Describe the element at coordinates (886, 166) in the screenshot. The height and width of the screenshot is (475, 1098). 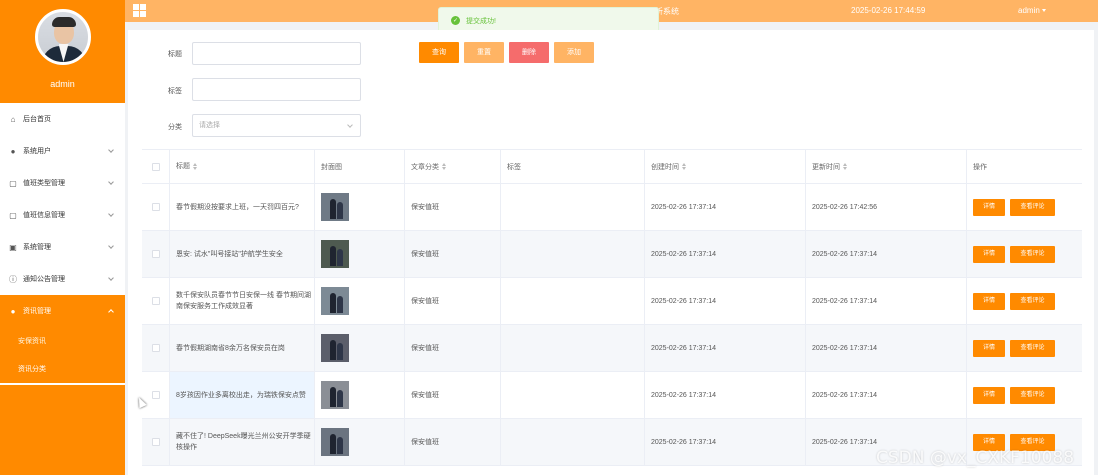
I see `column-header-updated: 更新时间` at that location.